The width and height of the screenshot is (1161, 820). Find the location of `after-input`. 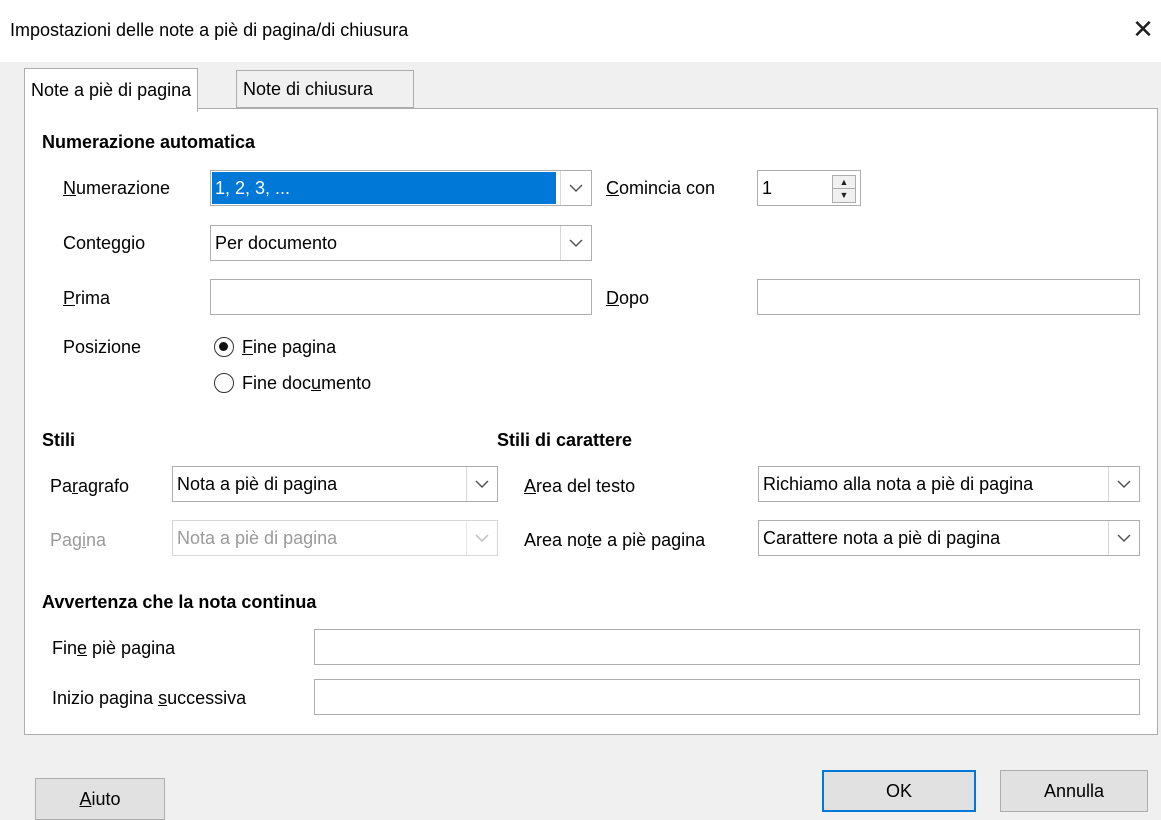

after-input is located at coordinates (948, 297).